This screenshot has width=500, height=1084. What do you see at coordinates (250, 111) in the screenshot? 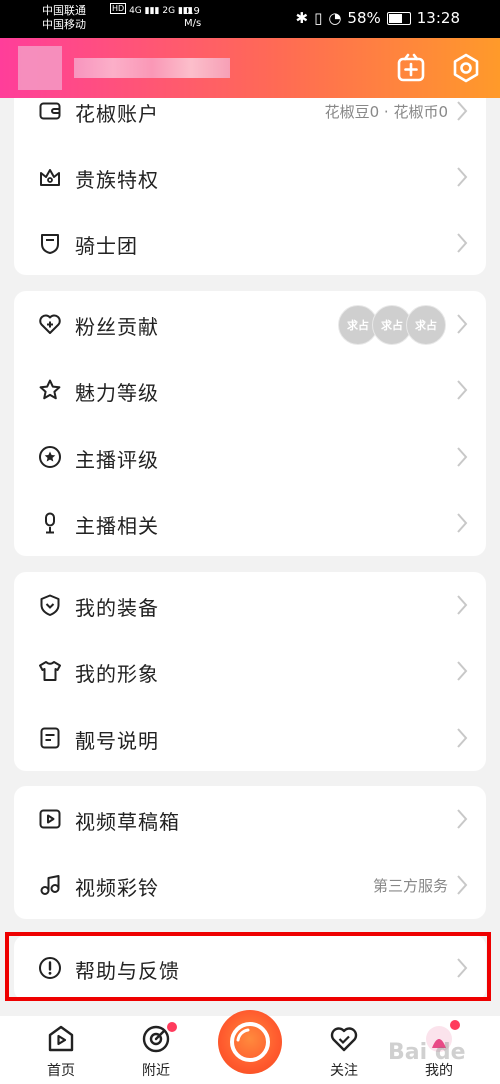
I see `menu-row-account: 花椒账户 花椒豆0 · 花椒币0` at bounding box center [250, 111].